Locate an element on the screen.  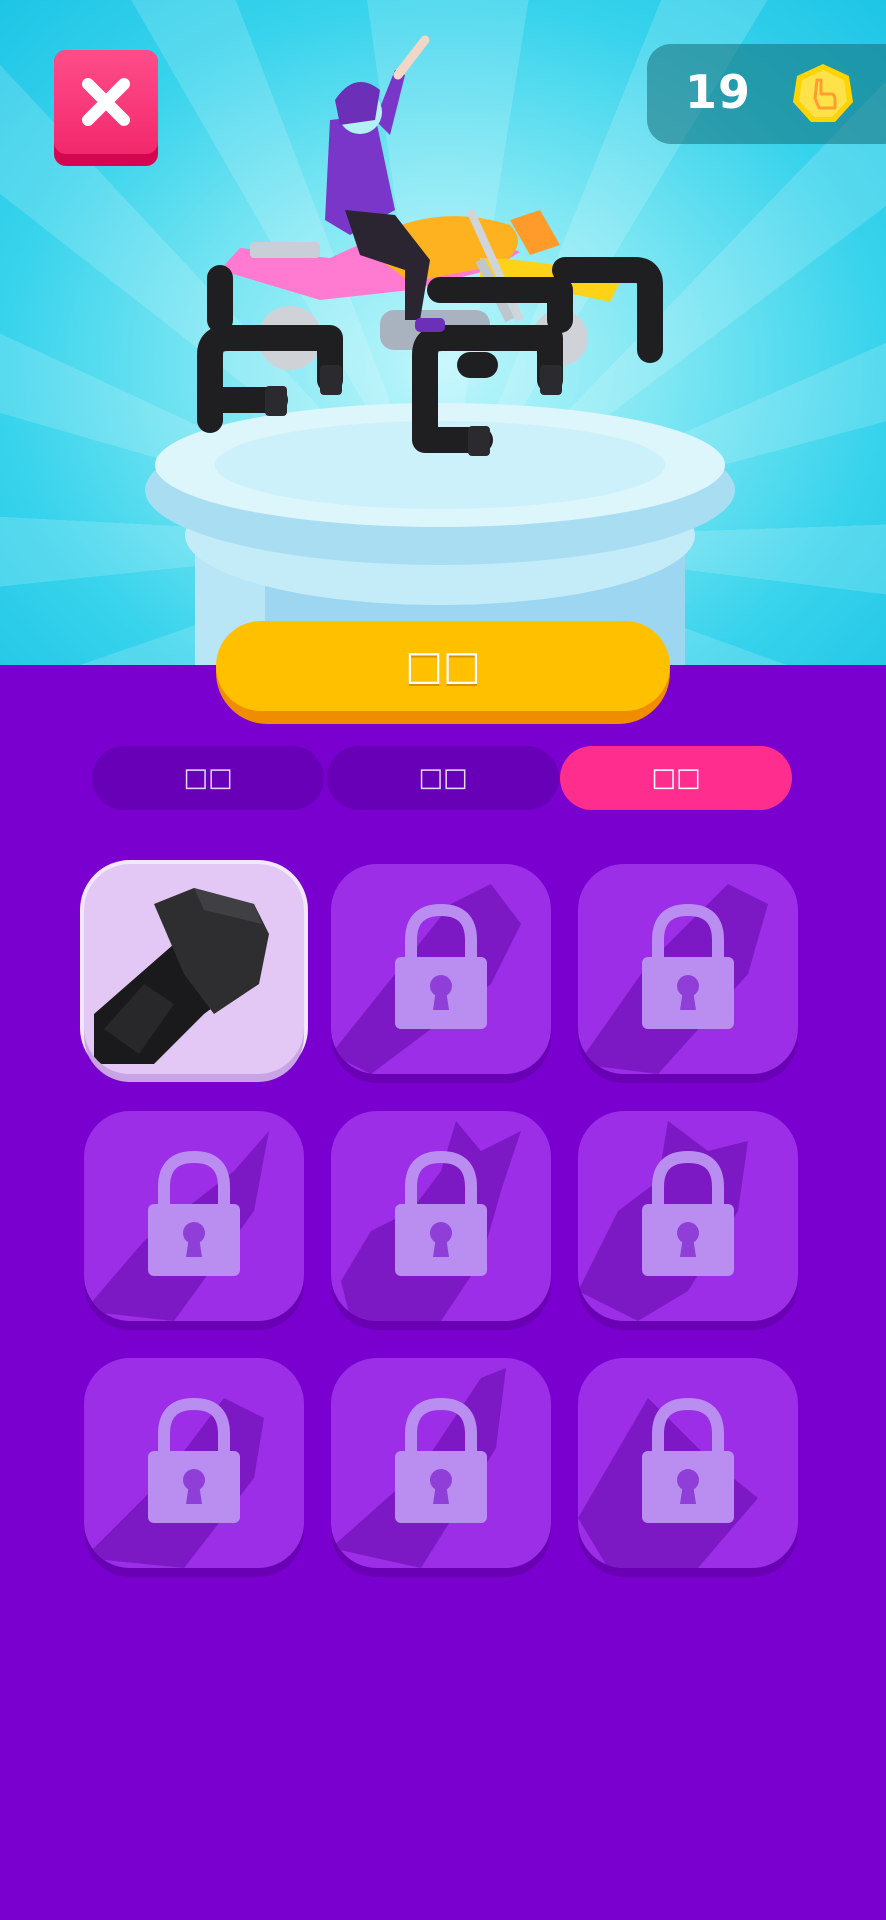
category-tabs: □□ □□ □□ is located at coordinates (444, 778).